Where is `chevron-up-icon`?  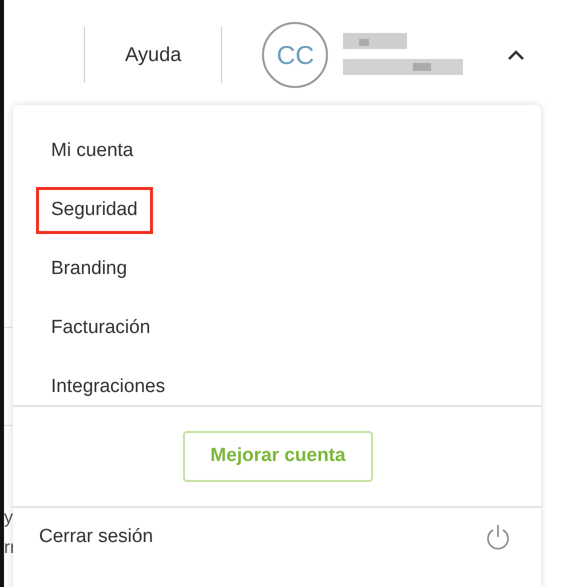
chevron-up-icon is located at coordinates (516, 55).